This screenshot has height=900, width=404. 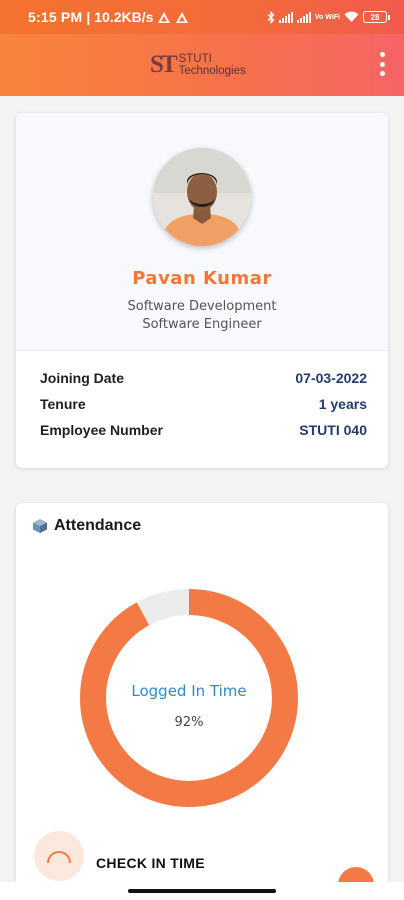 I want to click on logo-line2: Technologies, so click(x=212, y=71).